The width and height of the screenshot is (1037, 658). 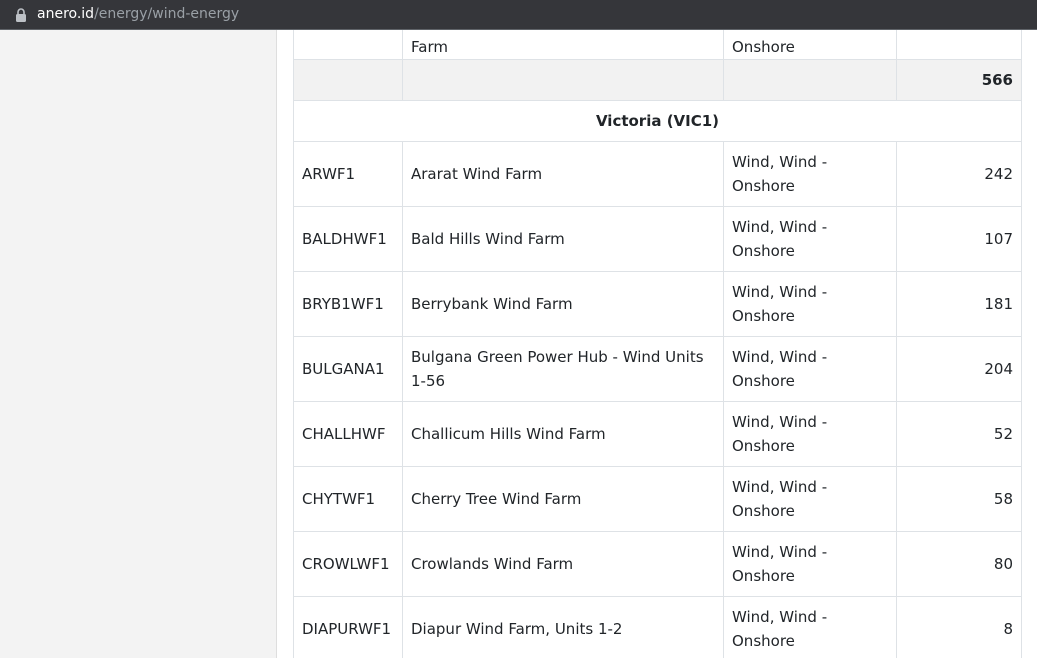 I want to click on capacity-cell, so click(x=959, y=45).